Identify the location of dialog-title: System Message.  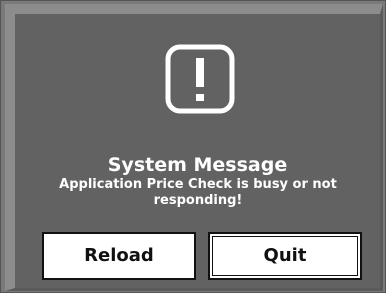
(197, 165).